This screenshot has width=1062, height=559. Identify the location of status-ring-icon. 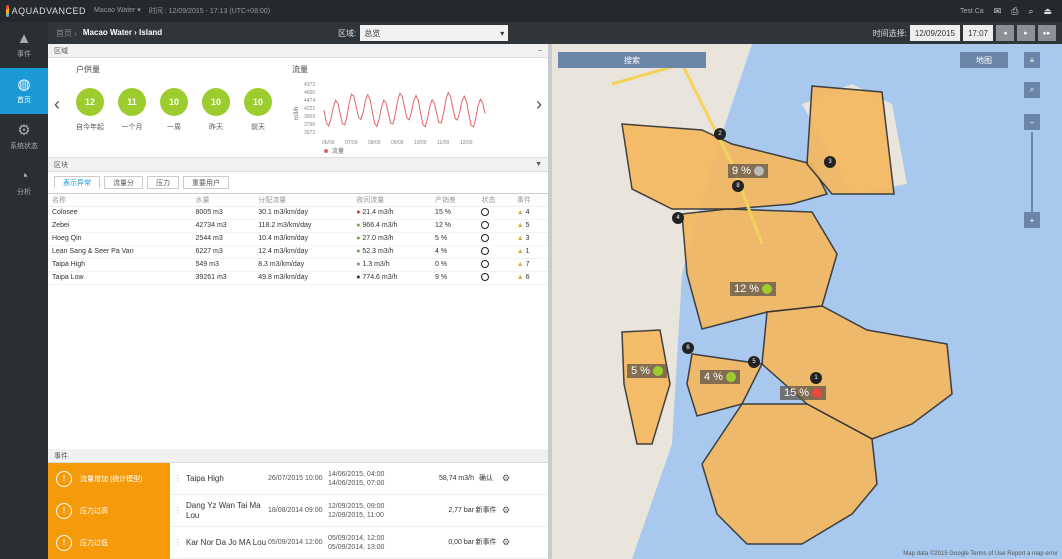
(485, 250).